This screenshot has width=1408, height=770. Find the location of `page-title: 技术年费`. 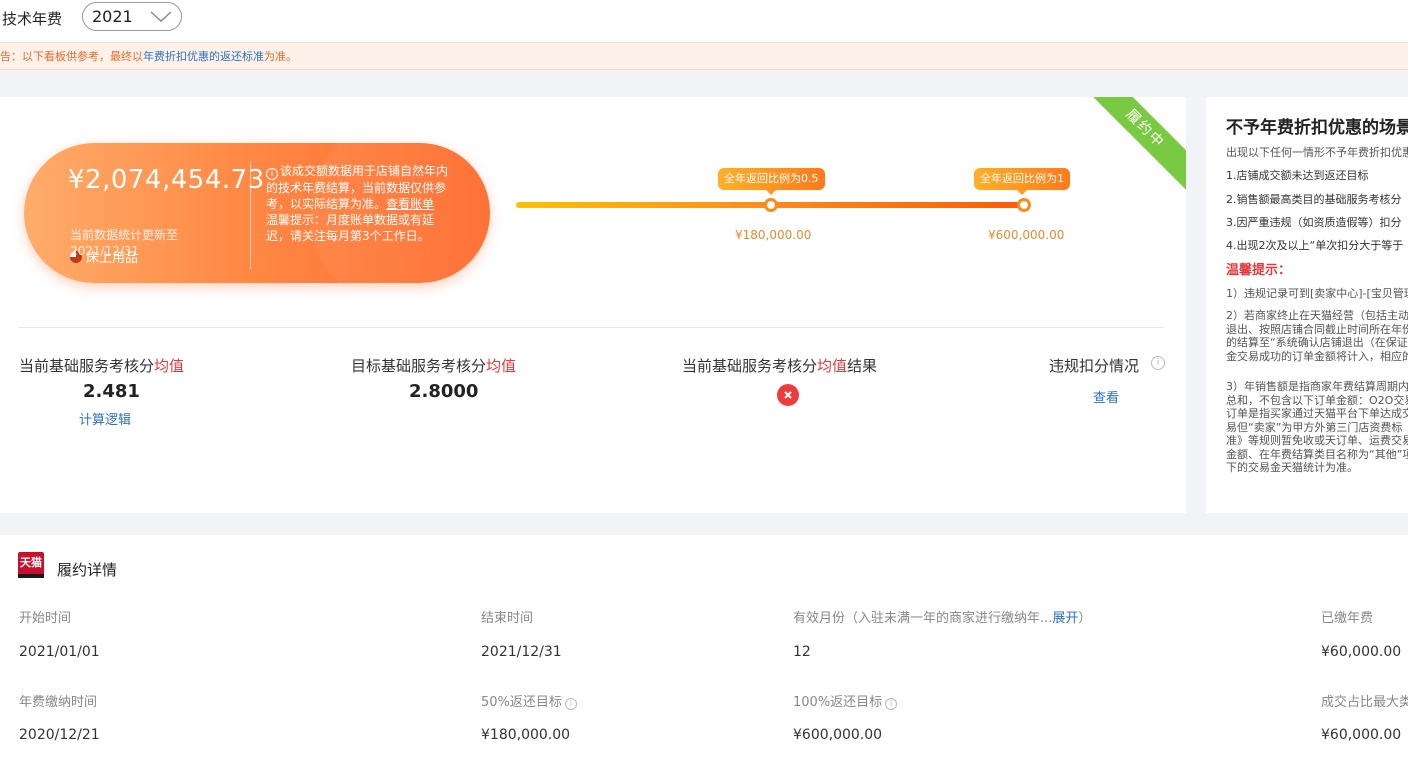

page-title: 技术年费 is located at coordinates (32, 19).